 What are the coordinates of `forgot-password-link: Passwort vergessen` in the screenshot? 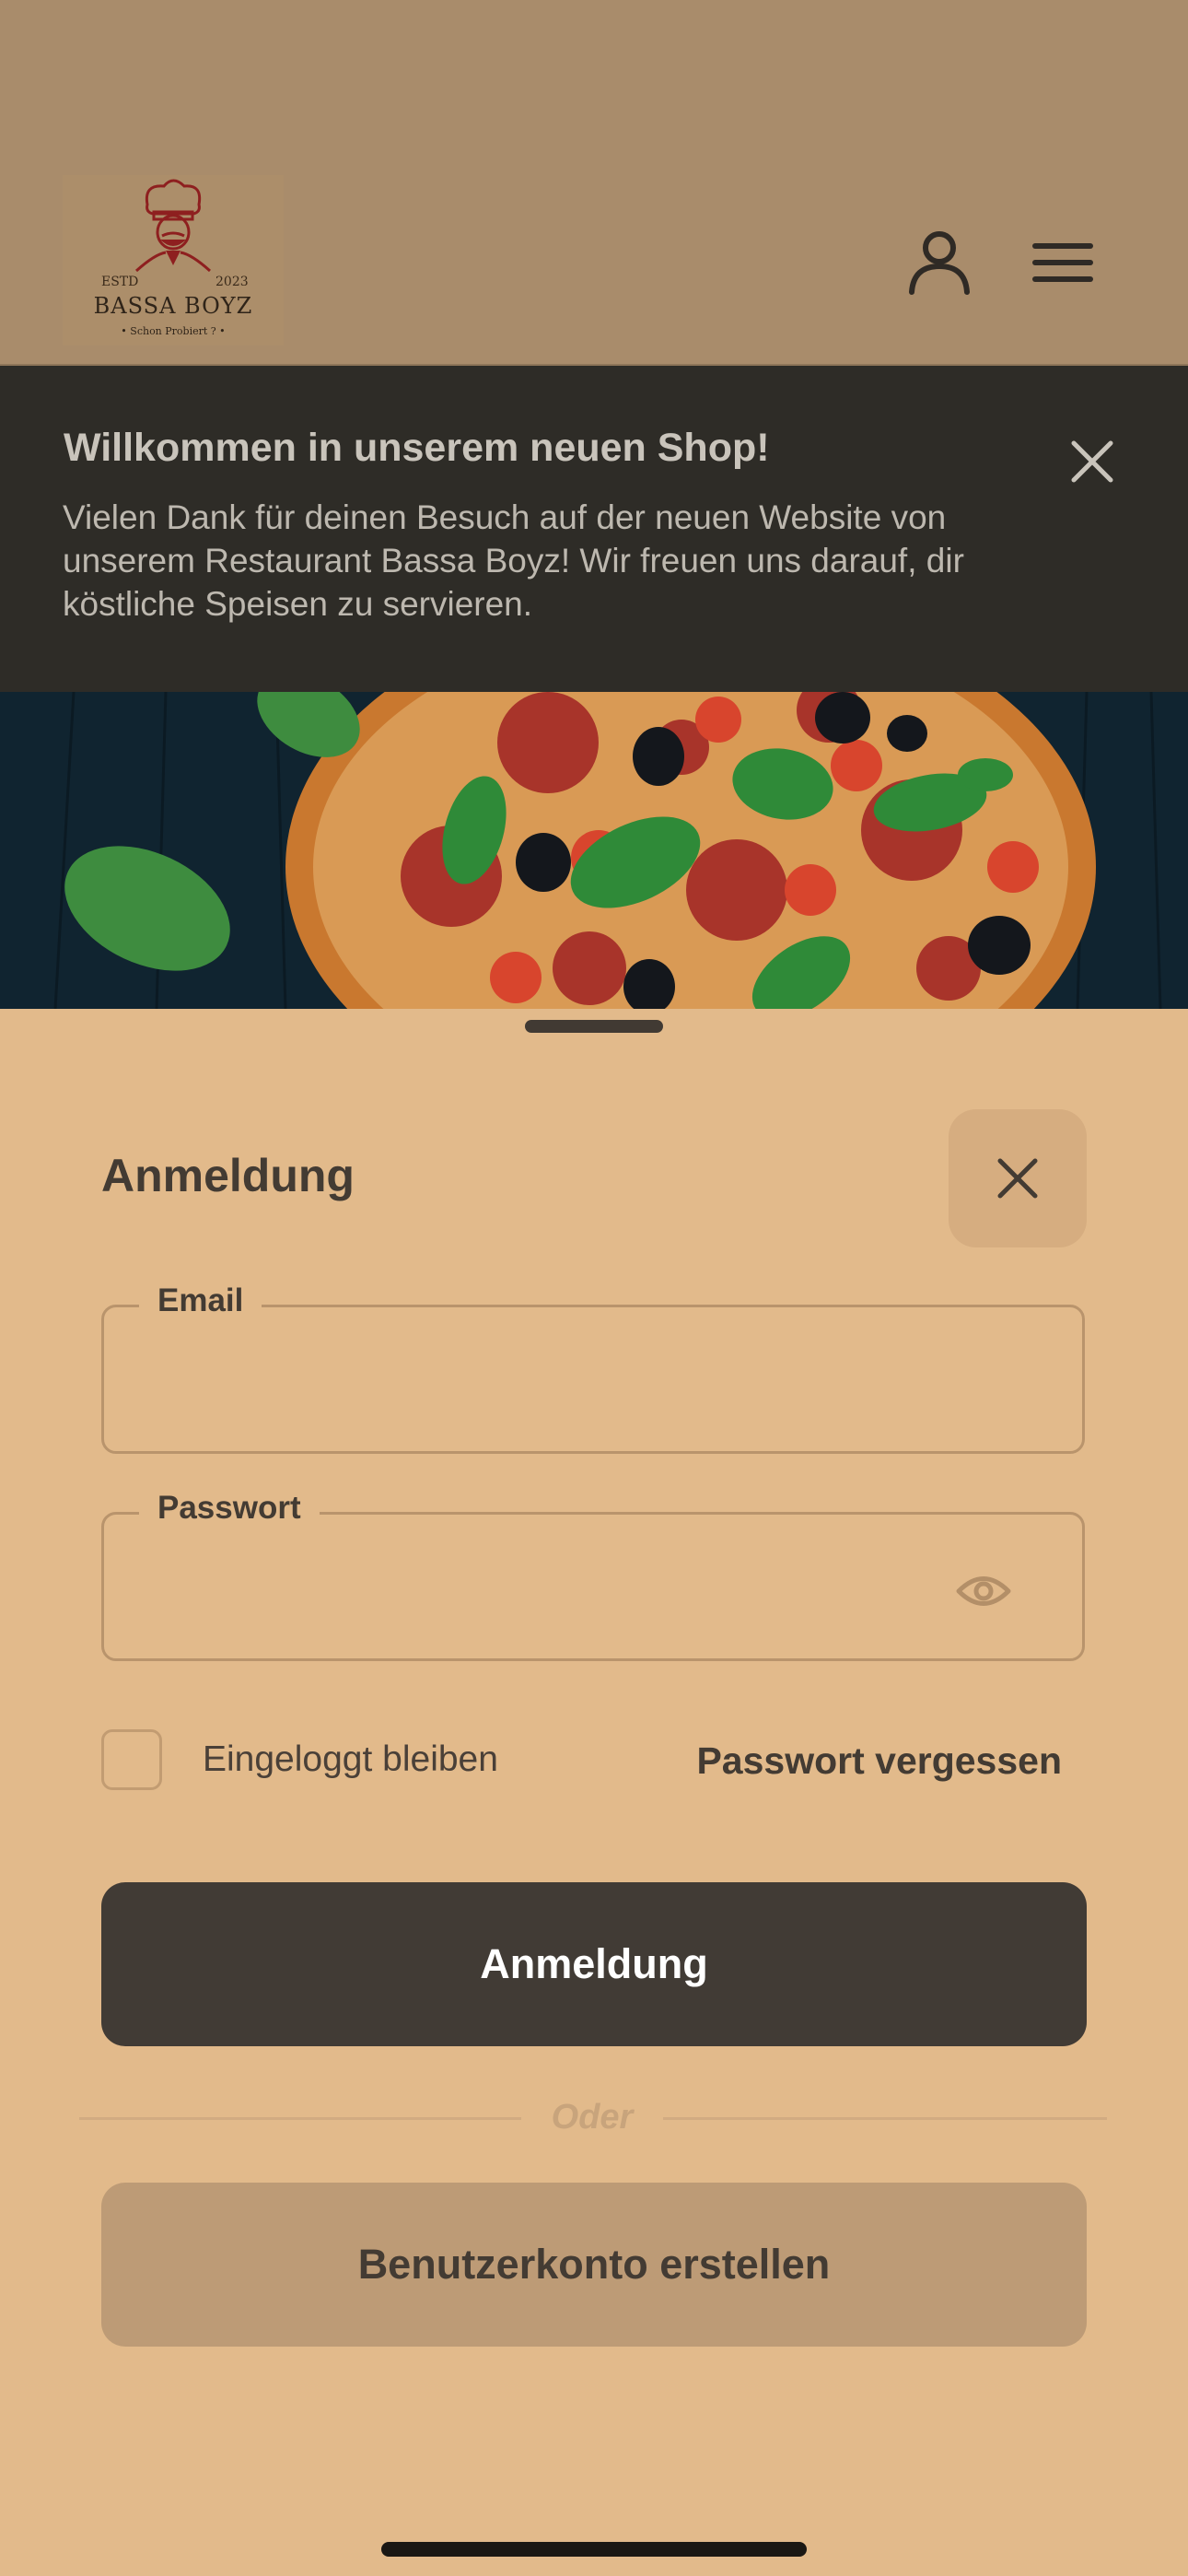 It's located at (879, 1761).